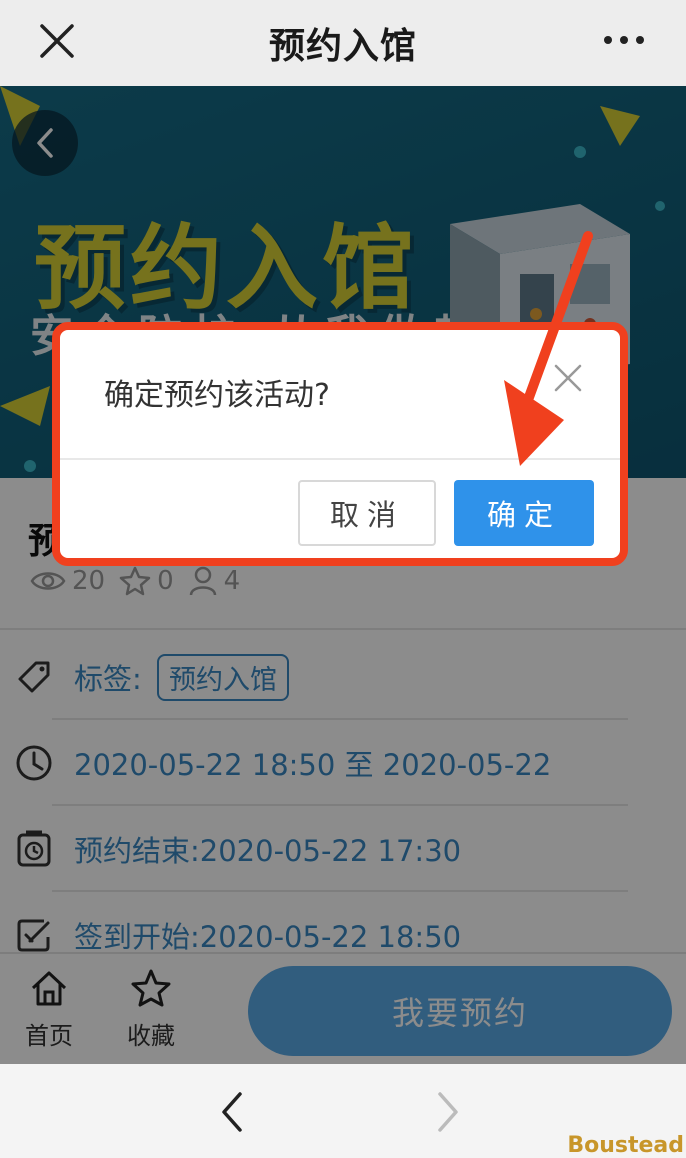 This screenshot has width=686, height=1158. Describe the element at coordinates (342, 46) in the screenshot. I see `page-title: 预约入馆` at that location.